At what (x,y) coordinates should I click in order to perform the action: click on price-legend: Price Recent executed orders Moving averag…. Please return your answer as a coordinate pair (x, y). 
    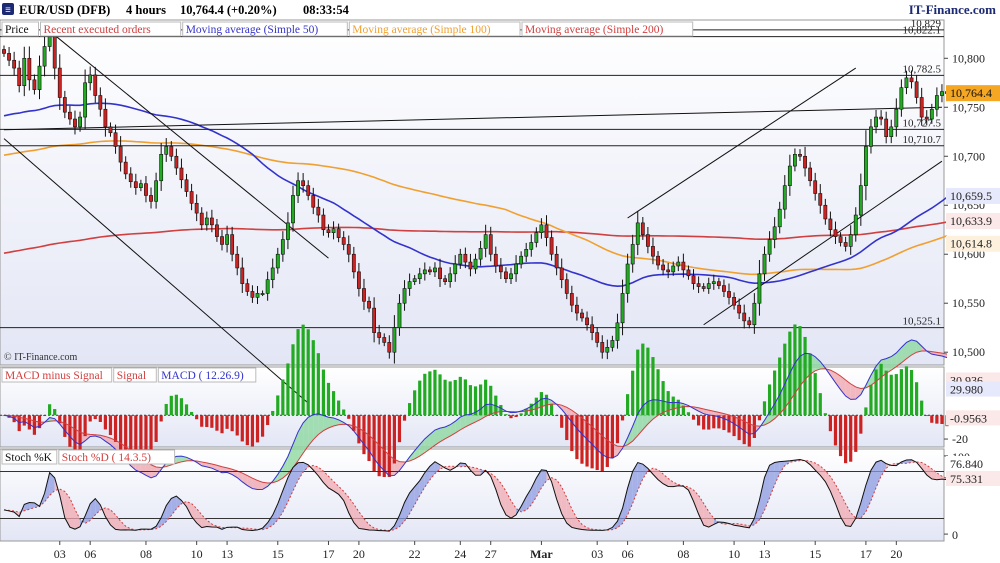
    Looking at the image, I should click on (347, 29).